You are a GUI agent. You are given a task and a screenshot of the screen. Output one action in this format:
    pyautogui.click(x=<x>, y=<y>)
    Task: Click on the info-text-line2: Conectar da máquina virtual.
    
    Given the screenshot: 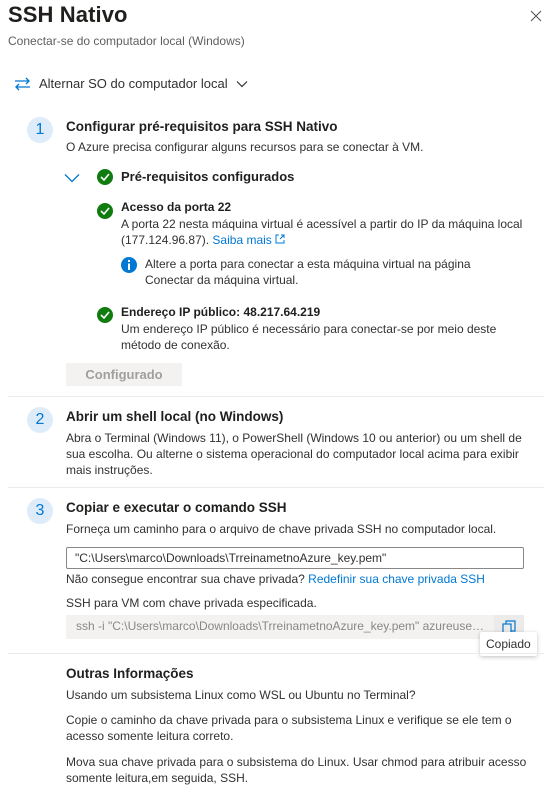 What is the action you would take?
    pyautogui.click(x=222, y=280)
    